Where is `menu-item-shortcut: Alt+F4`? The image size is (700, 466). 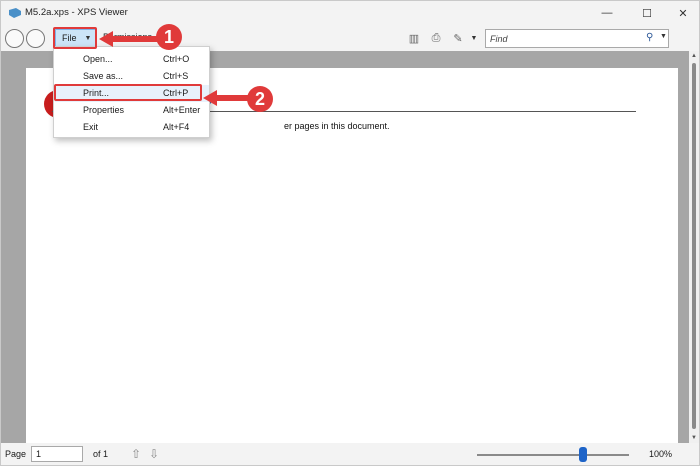
menu-item-shortcut: Alt+F4 is located at coordinates (176, 127).